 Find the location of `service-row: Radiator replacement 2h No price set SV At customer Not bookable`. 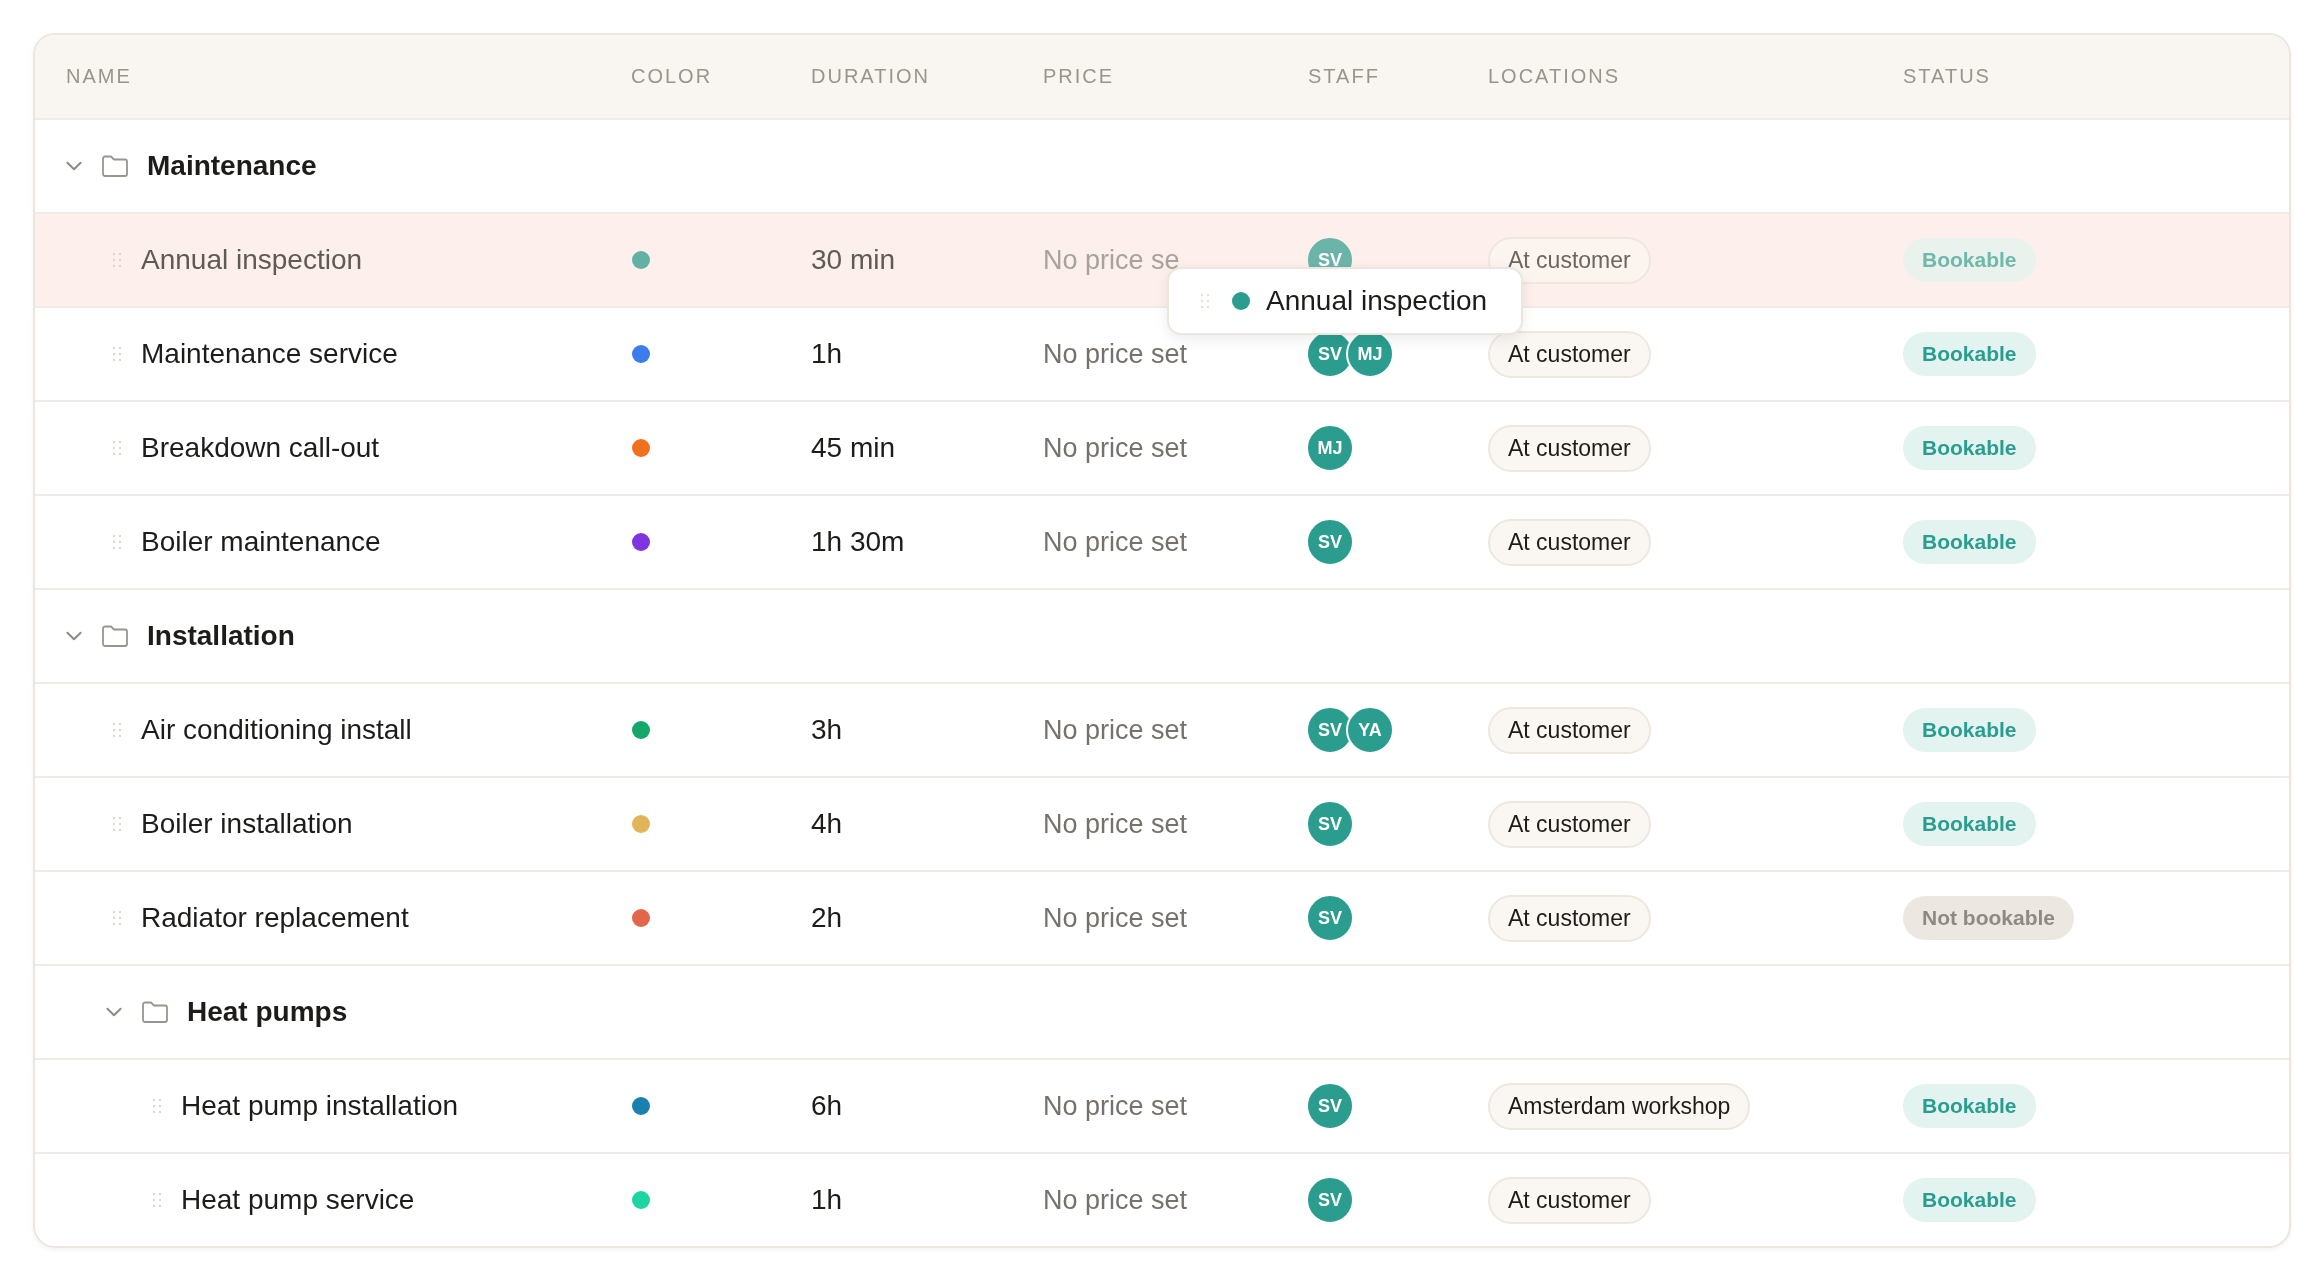

service-row: Radiator replacement 2h No price set SV At customer Not bookable is located at coordinates (1162, 917).